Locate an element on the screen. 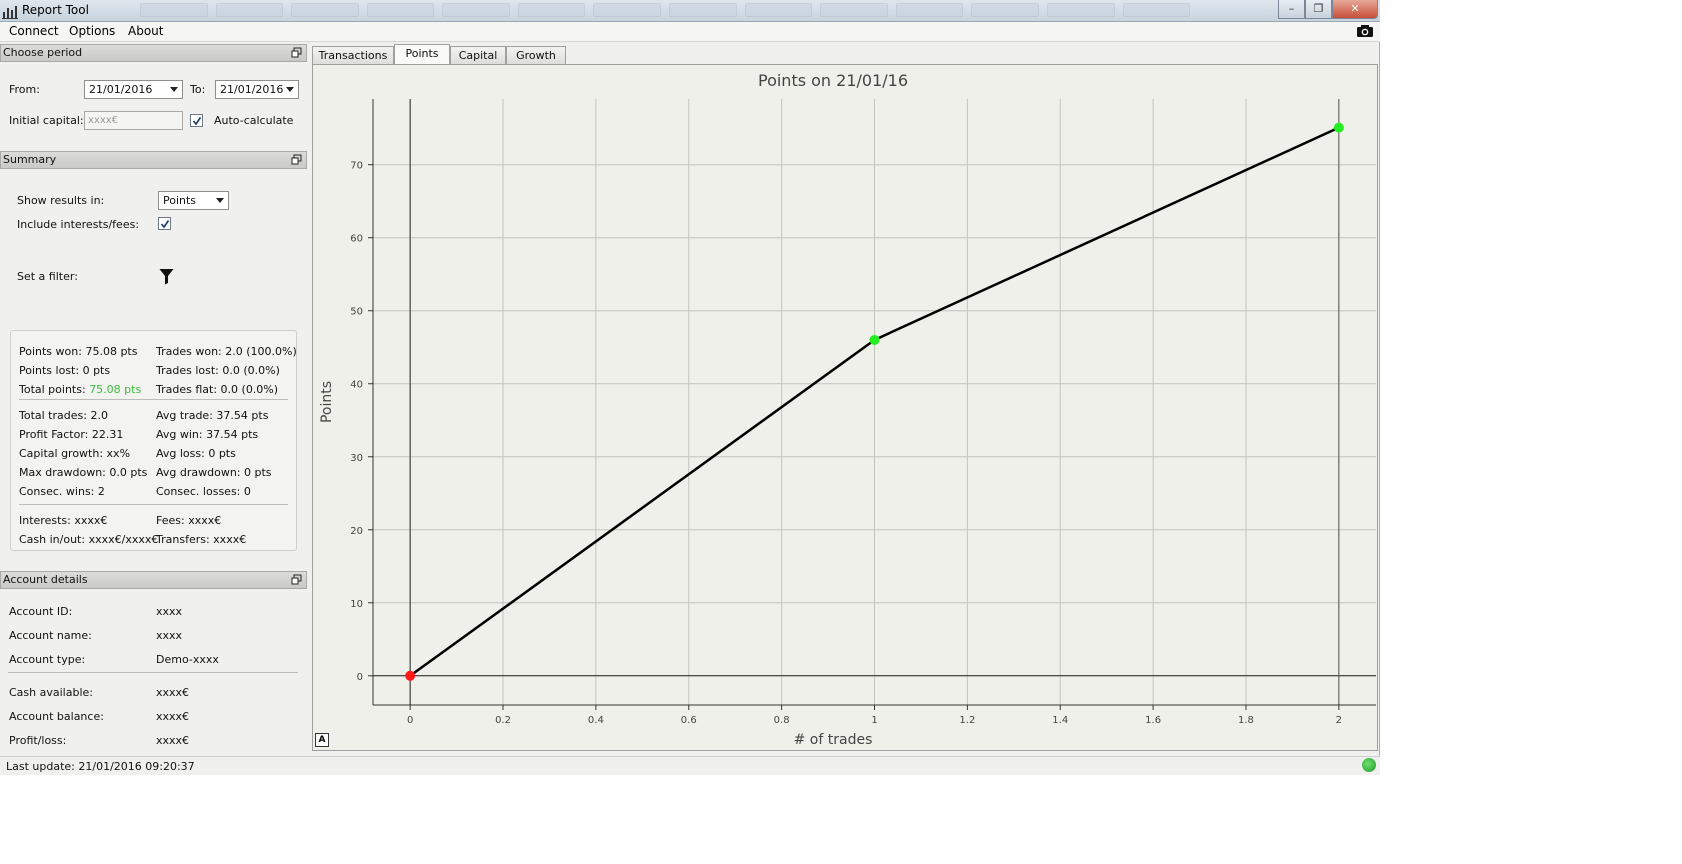  stat-right-2: Trades flat: 0.0 (0.0%) is located at coordinates (217, 389).